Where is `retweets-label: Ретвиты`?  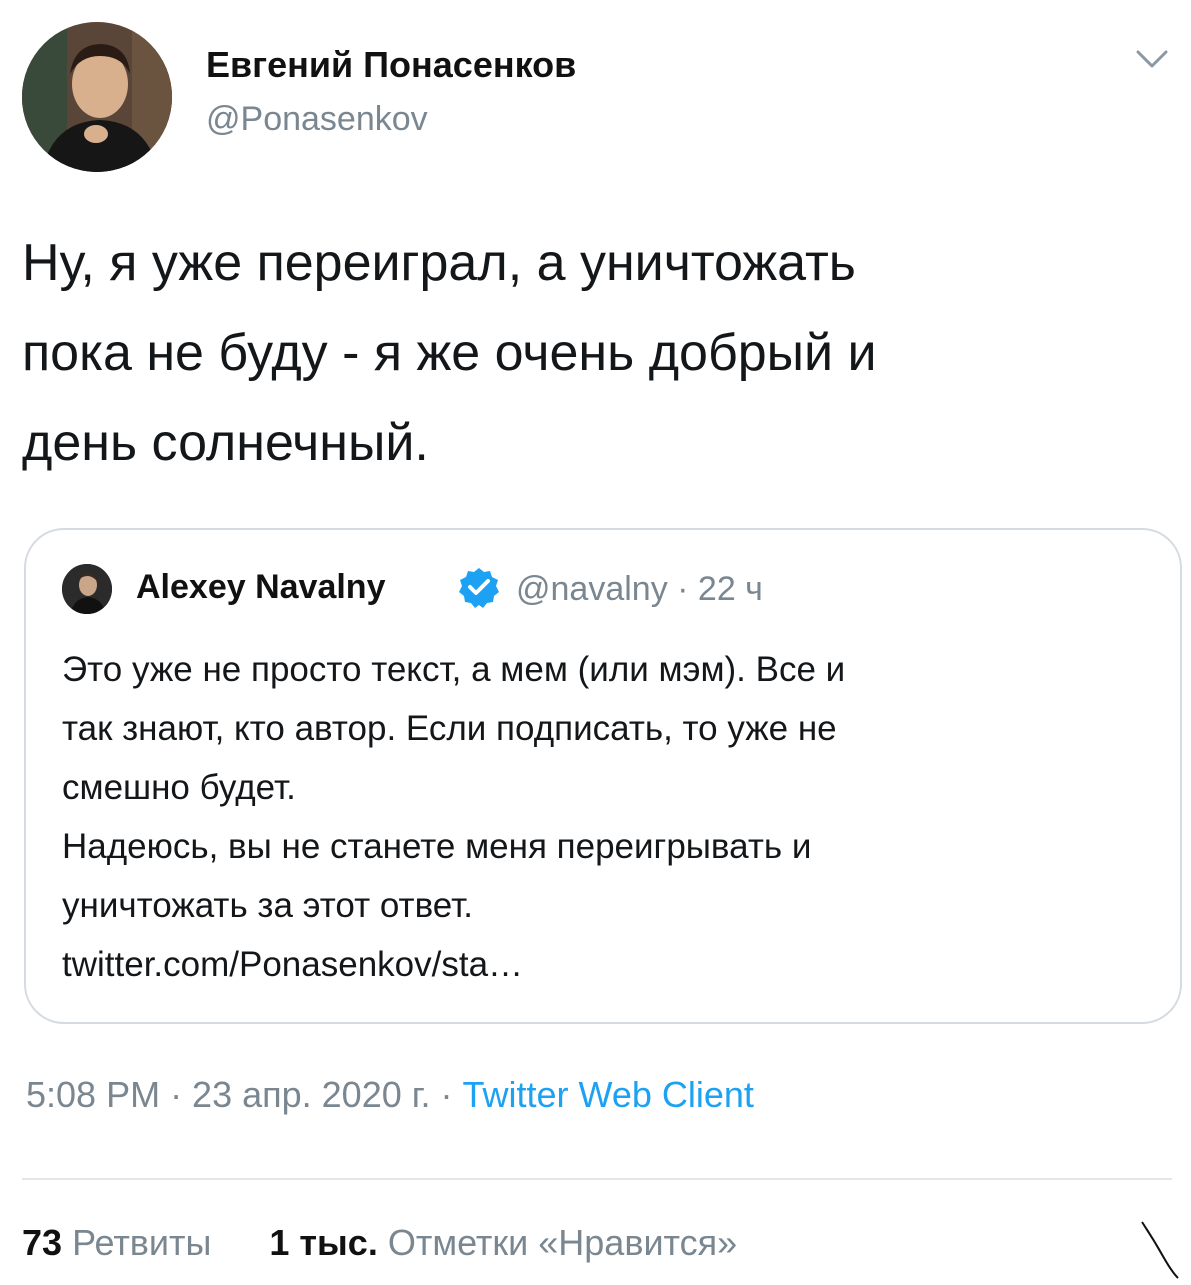 retweets-label: Ретвиты is located at coordinates (142, 1242).